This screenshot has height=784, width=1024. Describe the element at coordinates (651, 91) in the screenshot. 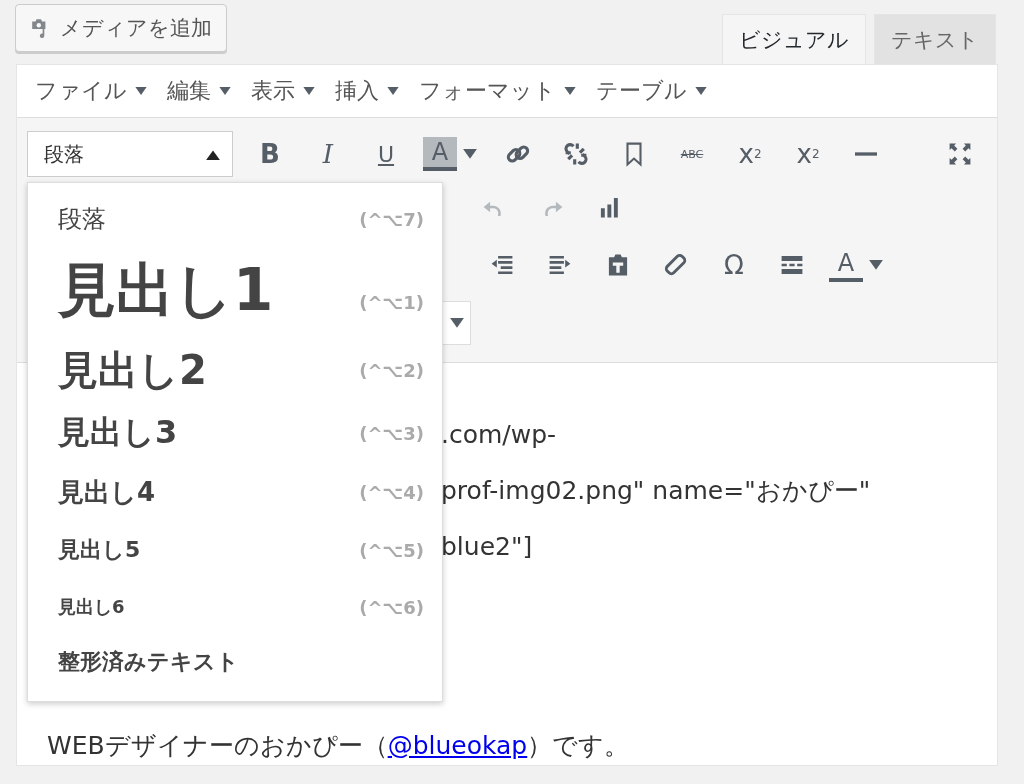

I see `menu-button: テーブル` at that location.